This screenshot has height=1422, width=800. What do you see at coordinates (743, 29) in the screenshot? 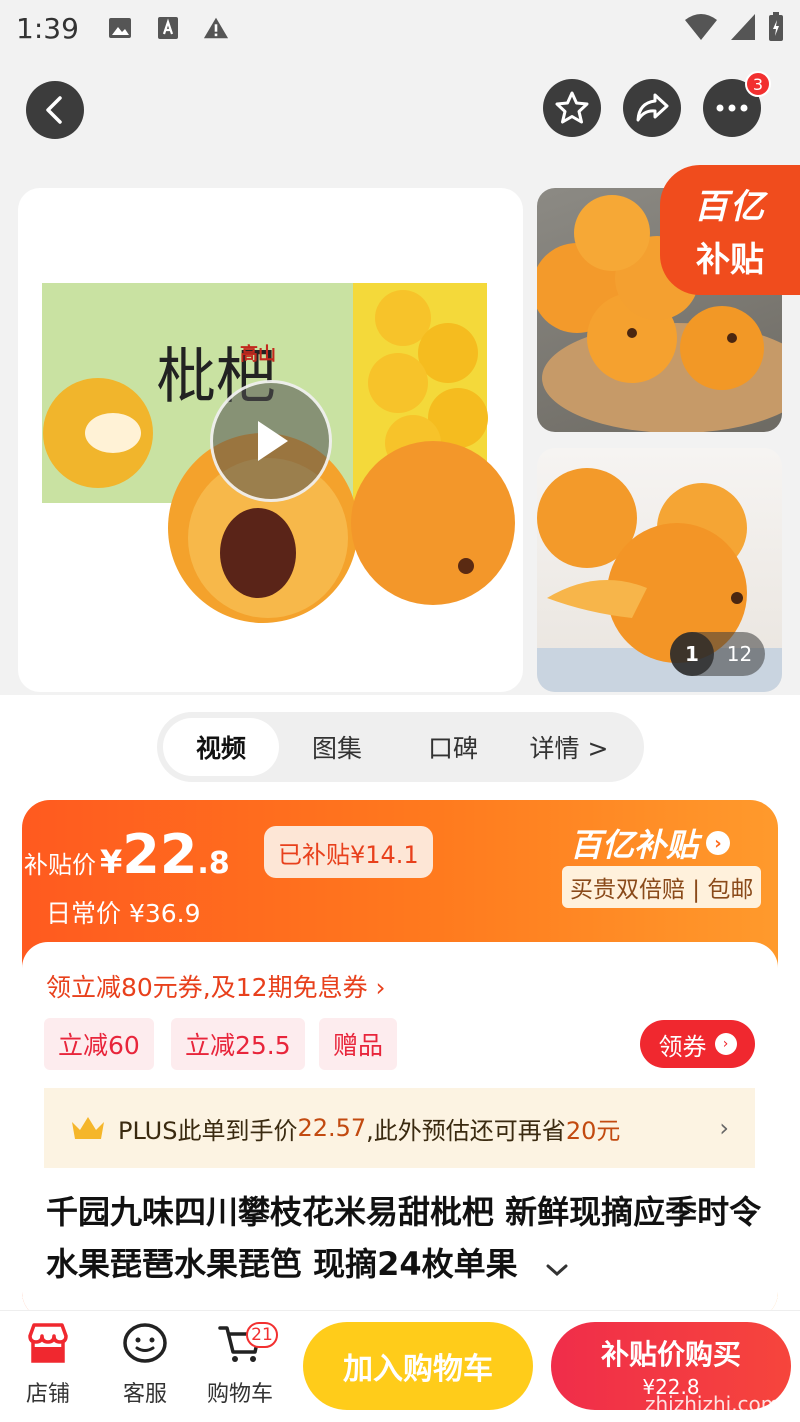
I see `signal-icon` at bounding box center [743, 29].